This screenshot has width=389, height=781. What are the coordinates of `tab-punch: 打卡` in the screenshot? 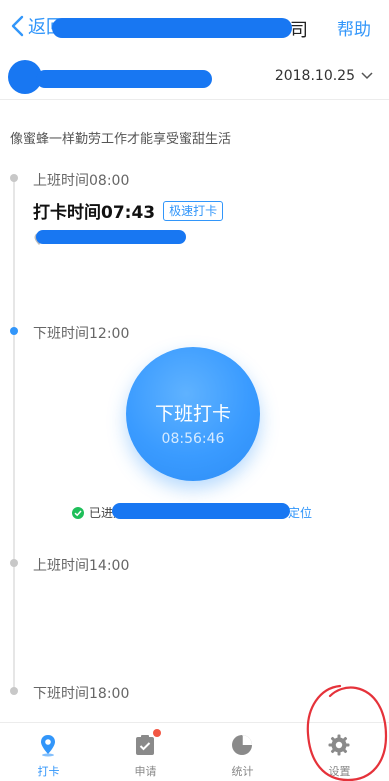 It's located at (48, 752).